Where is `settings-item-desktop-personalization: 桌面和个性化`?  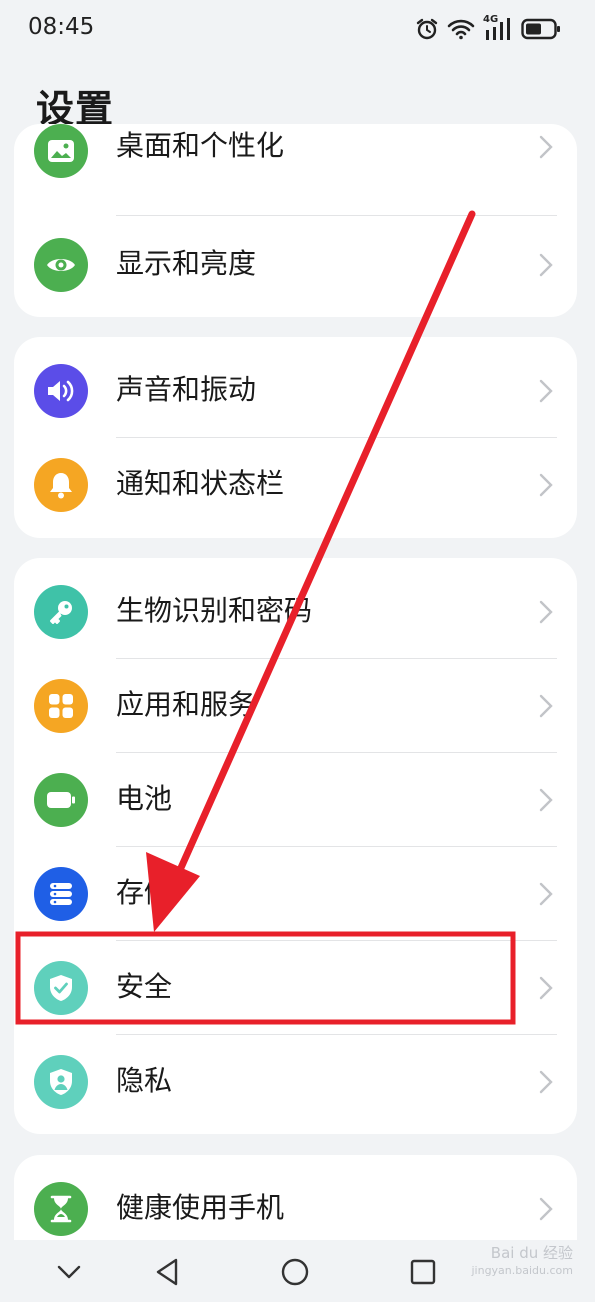
settings-item-desktop-personalization: 桌面和个性化 is located at coordinates (295, 171).